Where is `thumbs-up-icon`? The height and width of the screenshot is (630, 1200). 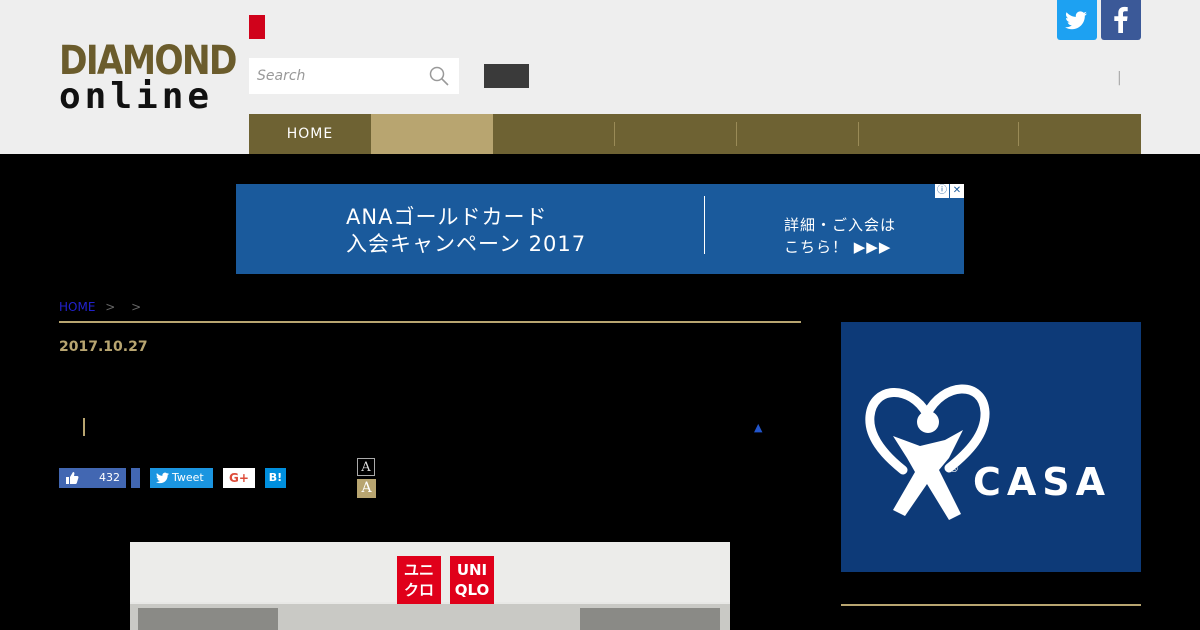
thumbs-up-icon is located at coordinates (72, 478).